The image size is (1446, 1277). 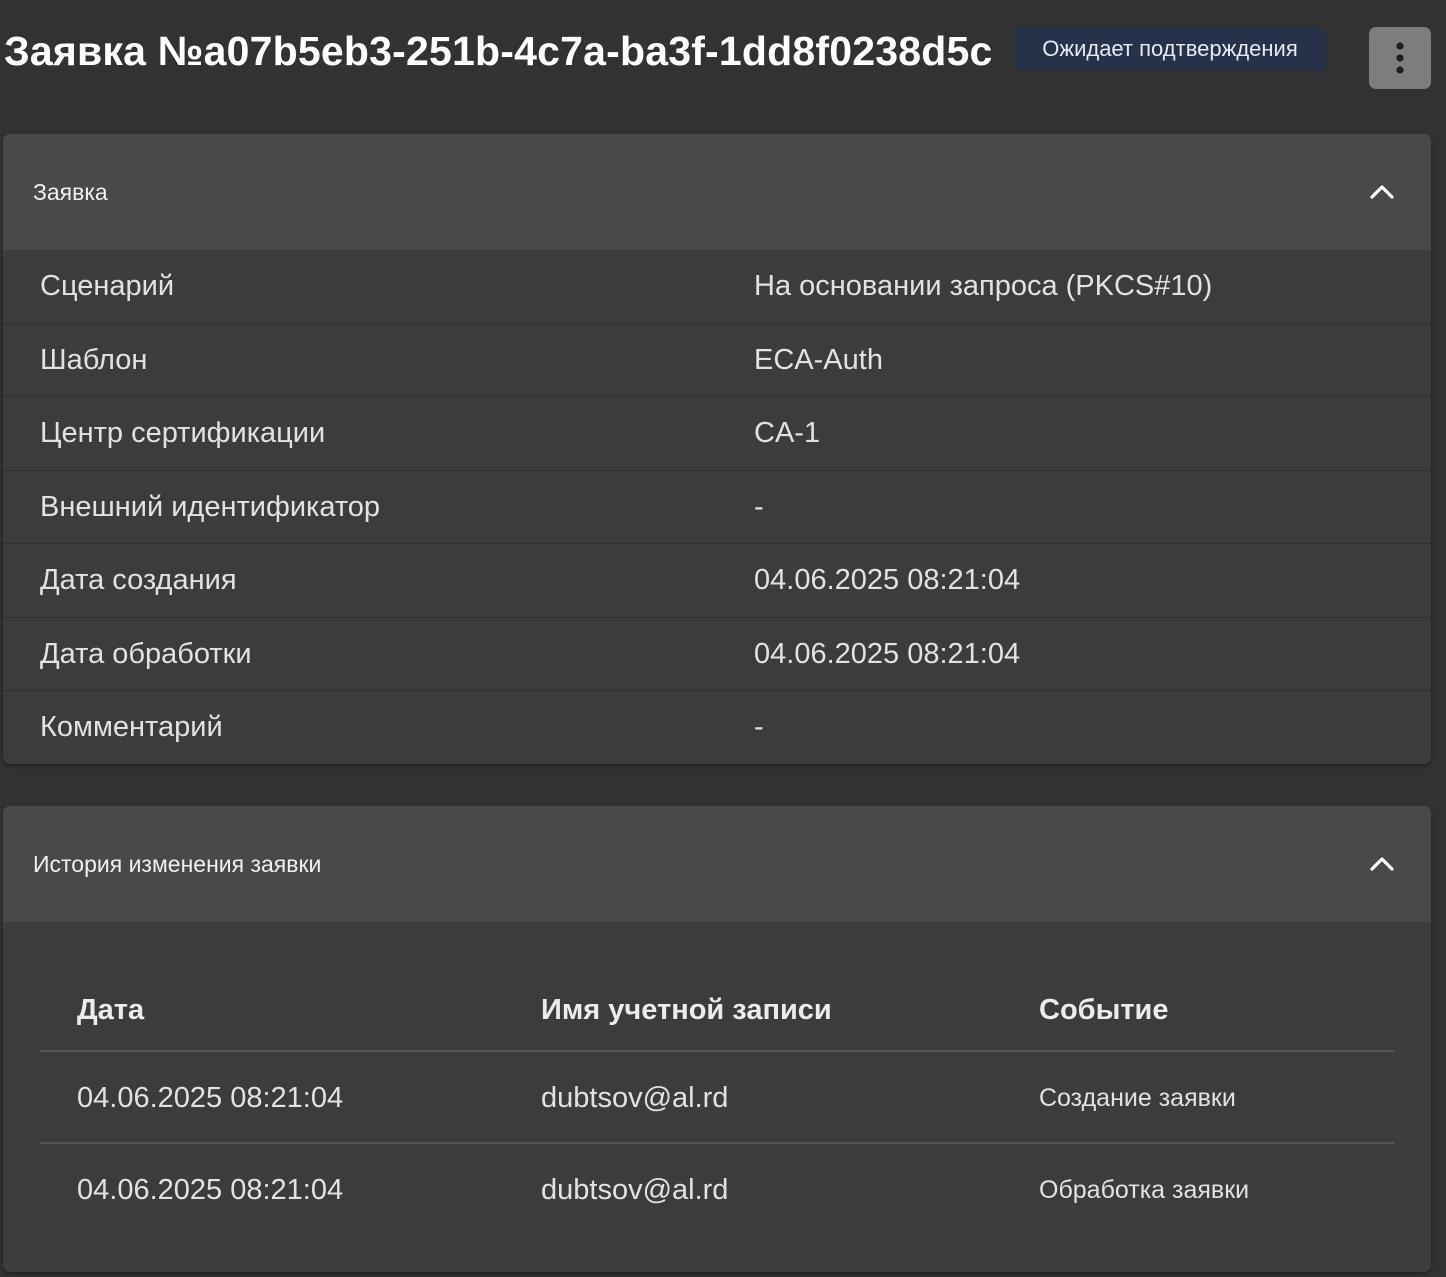 What do you see at coordinates (717, 287) in the screenshot?
I see `detail-row-scenario: Сценарий На основании запроса (PKCS#10)` at bounding box center [717, 287].